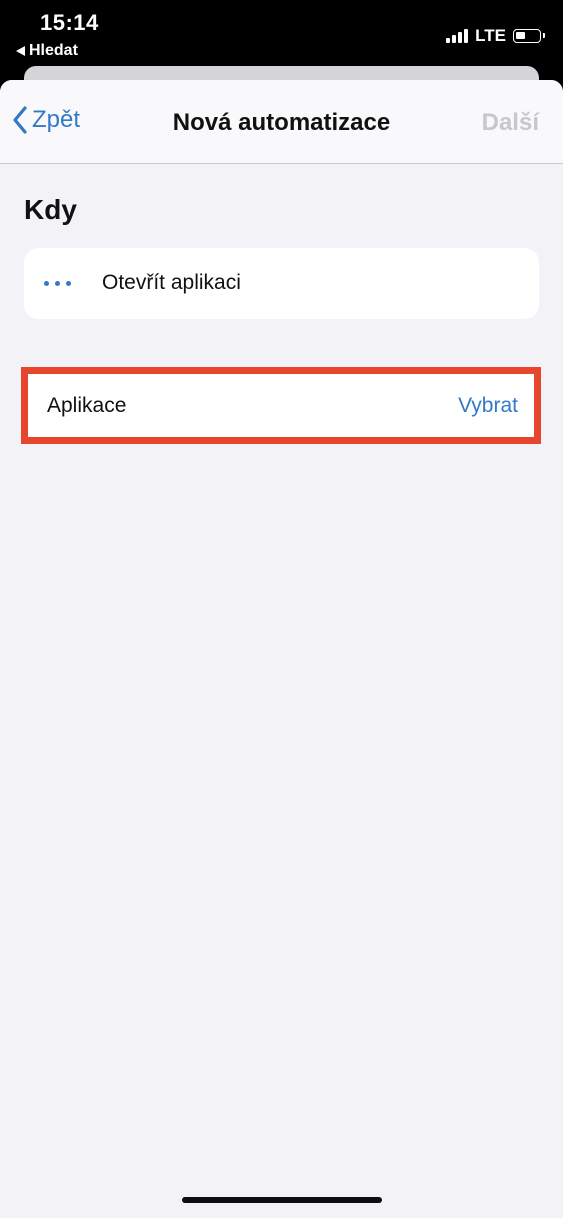  I want to click on choose-app-button: Vybrat, so click(488, 406).